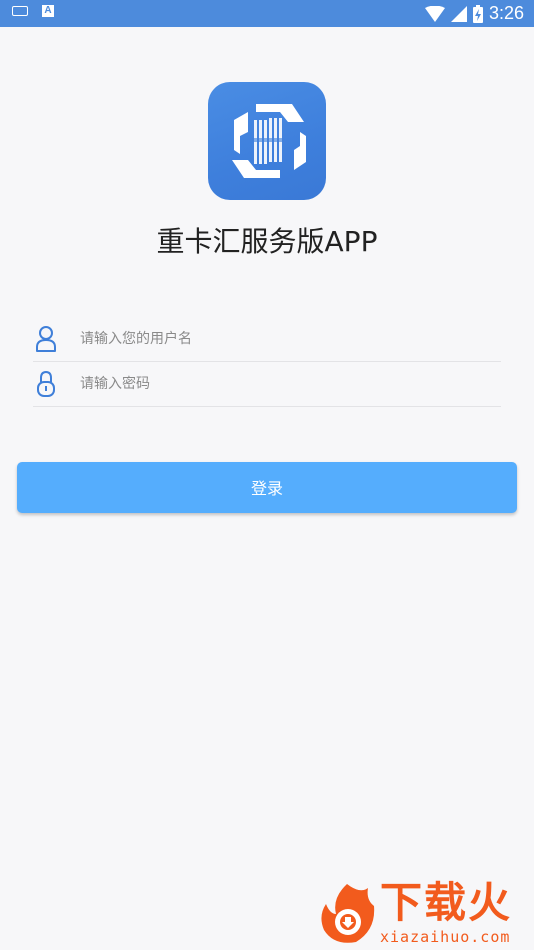 This screenshot has width=534, height=950. Describe the element at coordinates (434, 13) in the screenshot. I see `wifi-icon` at that location.